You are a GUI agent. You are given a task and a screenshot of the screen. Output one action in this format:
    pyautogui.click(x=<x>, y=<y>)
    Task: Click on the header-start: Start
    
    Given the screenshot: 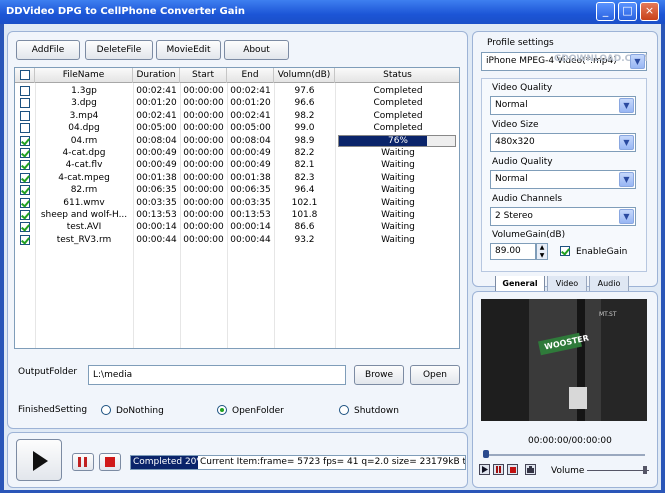 What is the action you would take?
    pyautogui.click(x=203, y=75)
    